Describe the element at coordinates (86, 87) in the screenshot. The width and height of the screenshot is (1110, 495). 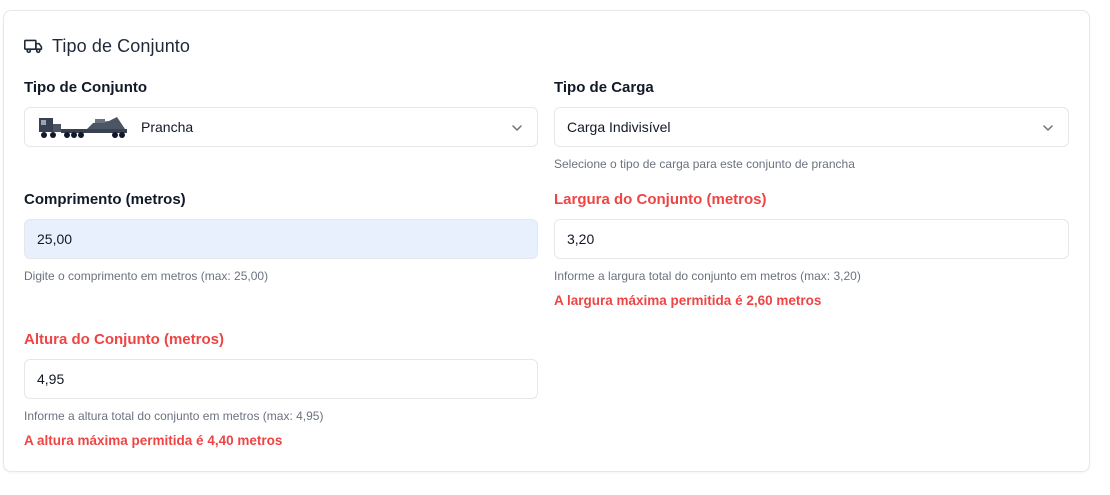
I see `tipo-conjunto-label: Tipo de Conjunto` at that location.